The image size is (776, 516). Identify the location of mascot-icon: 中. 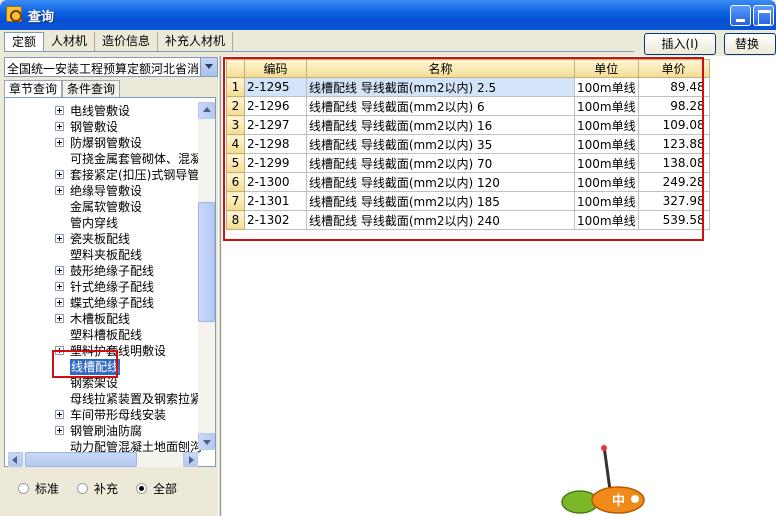
(605, 480).